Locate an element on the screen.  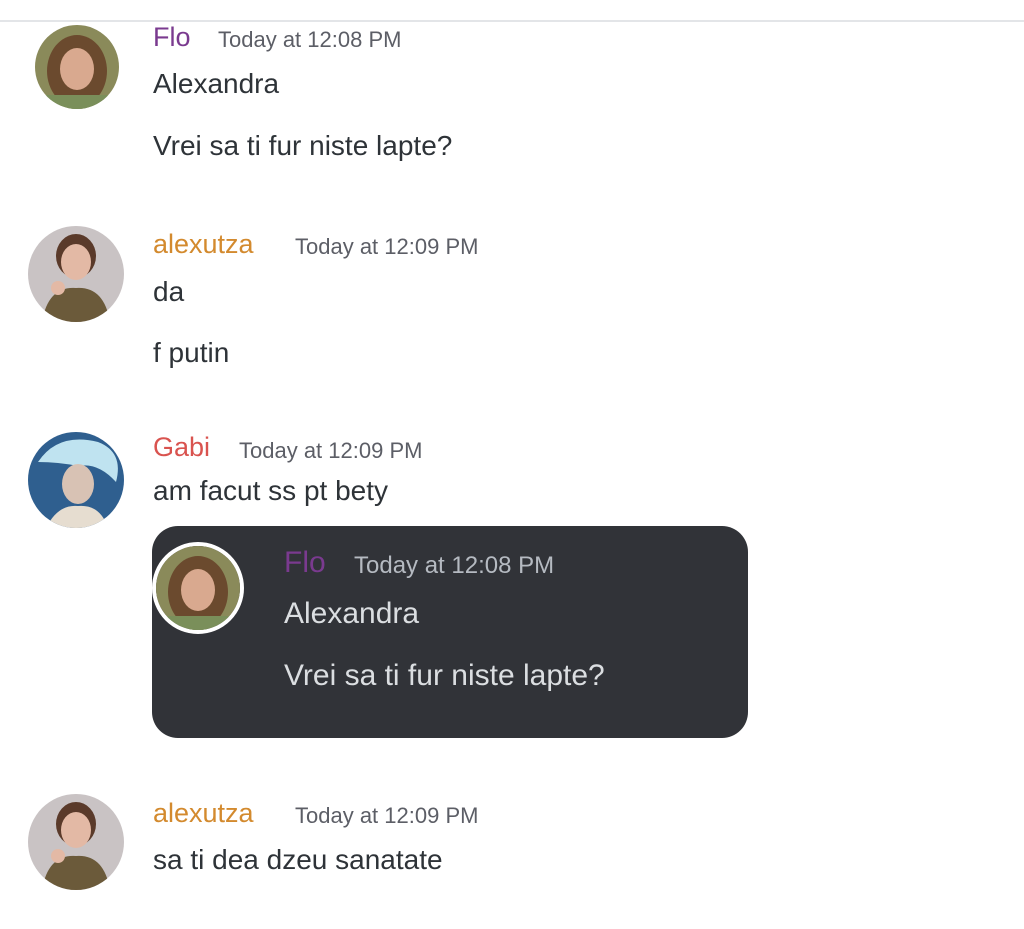
avatar-gabi-icon is located at coordinates (76, 480).